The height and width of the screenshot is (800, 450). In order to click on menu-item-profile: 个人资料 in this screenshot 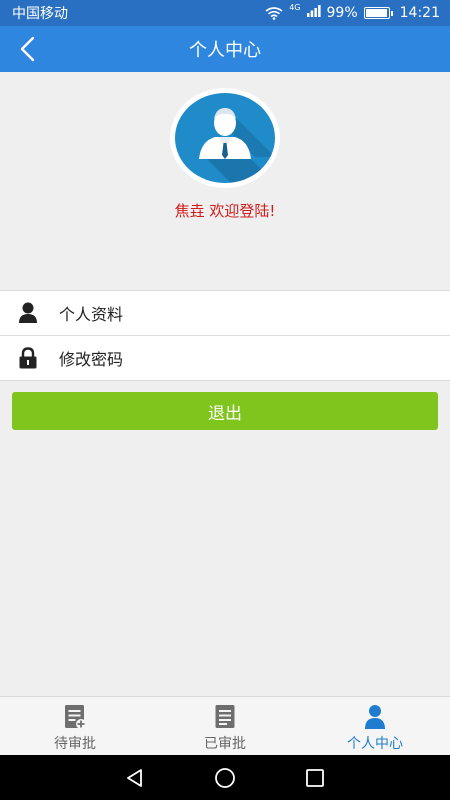, I will do `click(225, 313)`.